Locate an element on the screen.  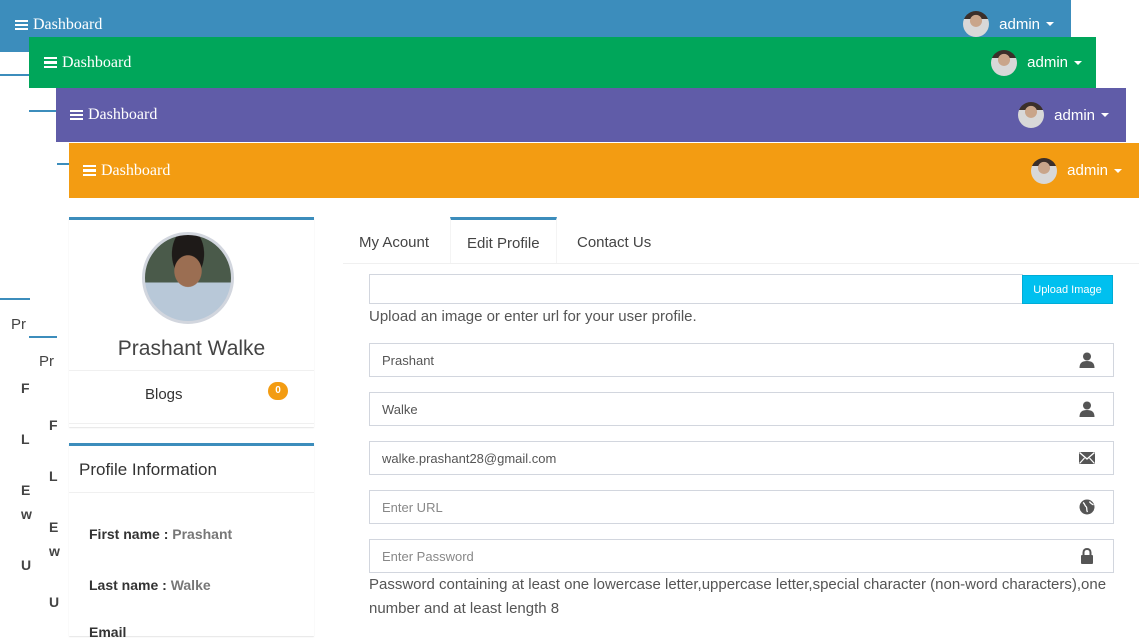
first-name-info: First name : Prashant is located at coordinates (160, 534).